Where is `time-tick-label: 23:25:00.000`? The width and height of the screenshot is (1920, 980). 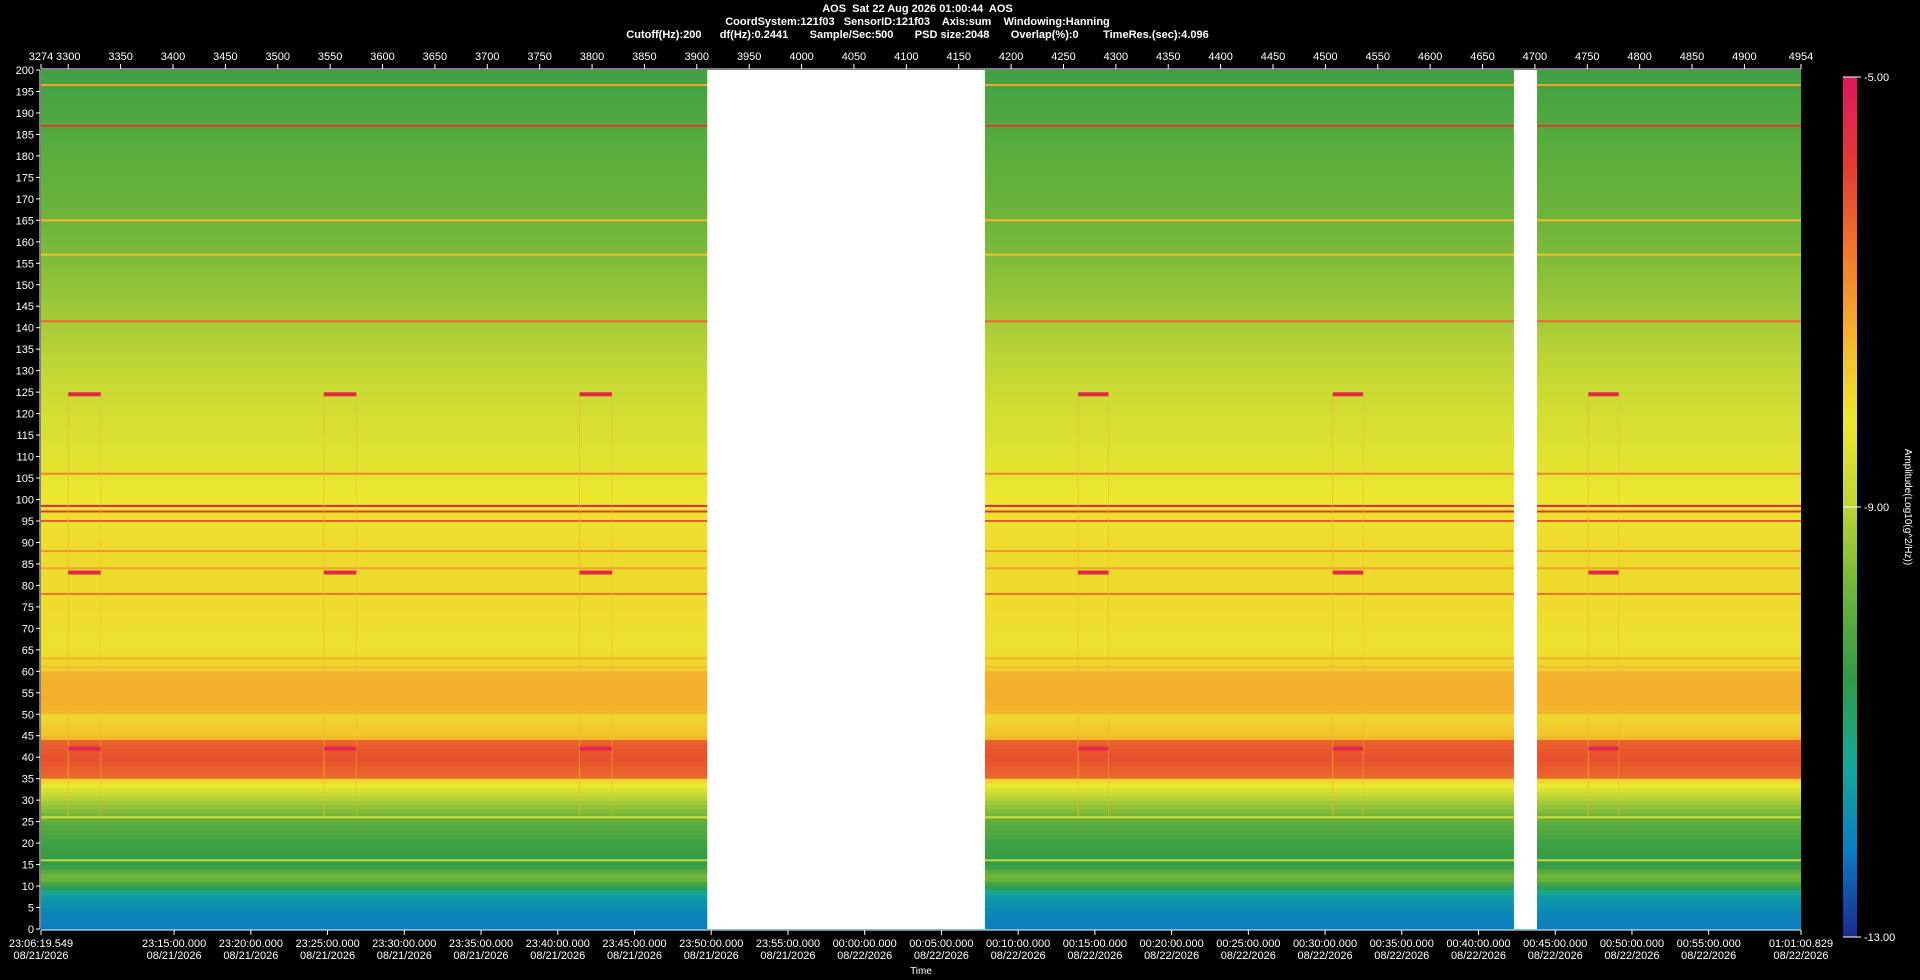
time-tick-label: 23:25:00.000 is located at coordinates (327, 944).